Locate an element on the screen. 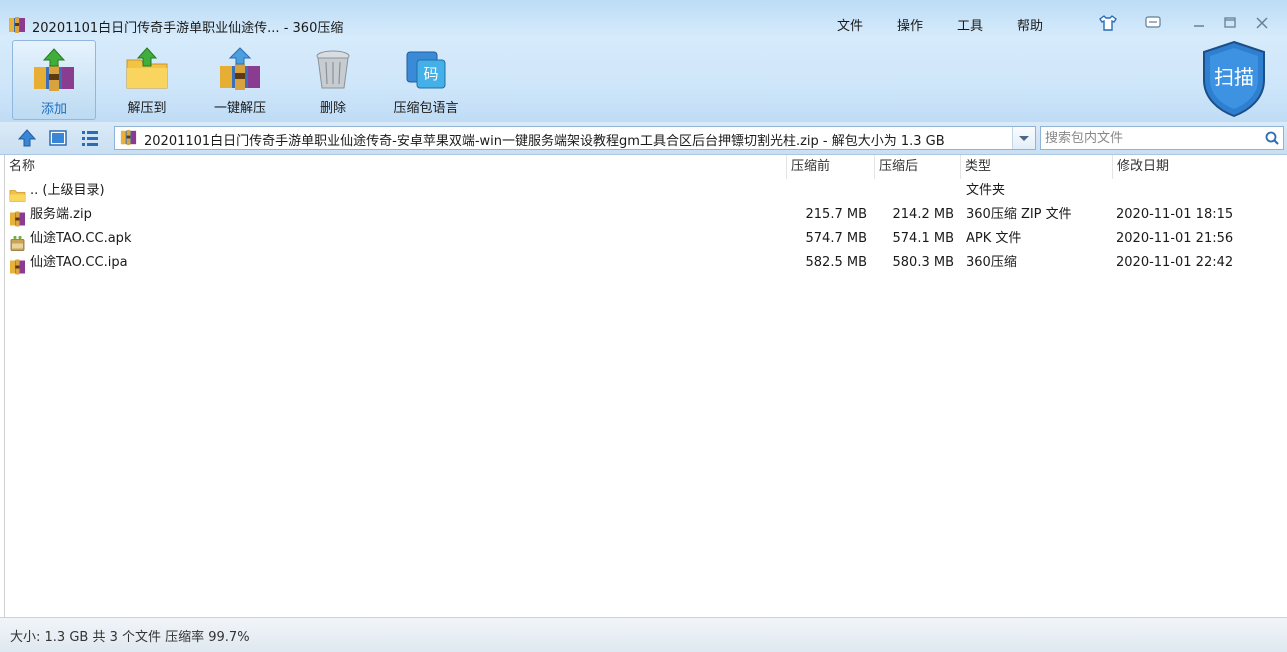 This screenshot has width=1287, height=652. row-type: APK 文件 is located at coordinates (994, 238).